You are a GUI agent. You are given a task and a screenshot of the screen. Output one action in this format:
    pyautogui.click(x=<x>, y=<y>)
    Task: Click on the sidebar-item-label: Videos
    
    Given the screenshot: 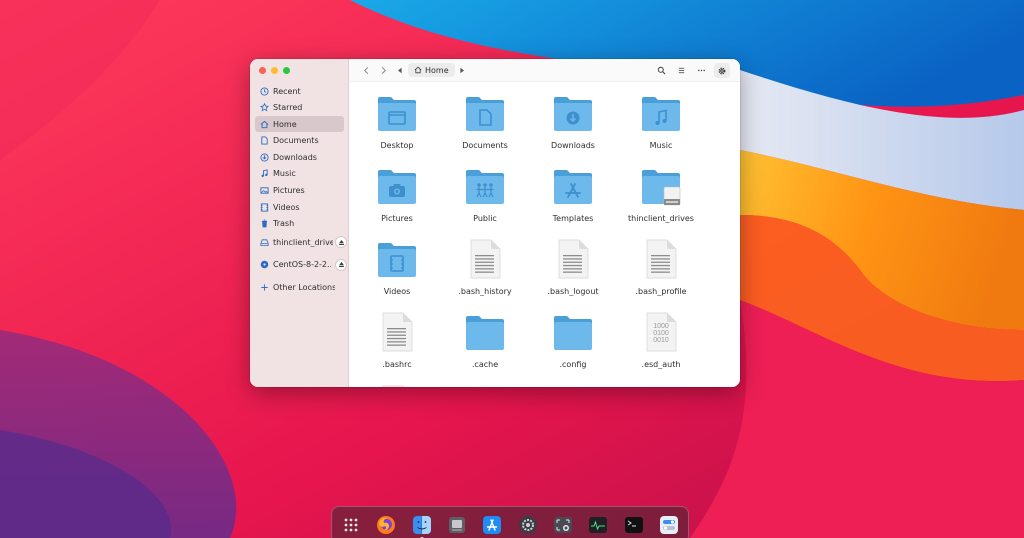 What is the action you would take?
    pyautogui.click(x=286, y=207)
    